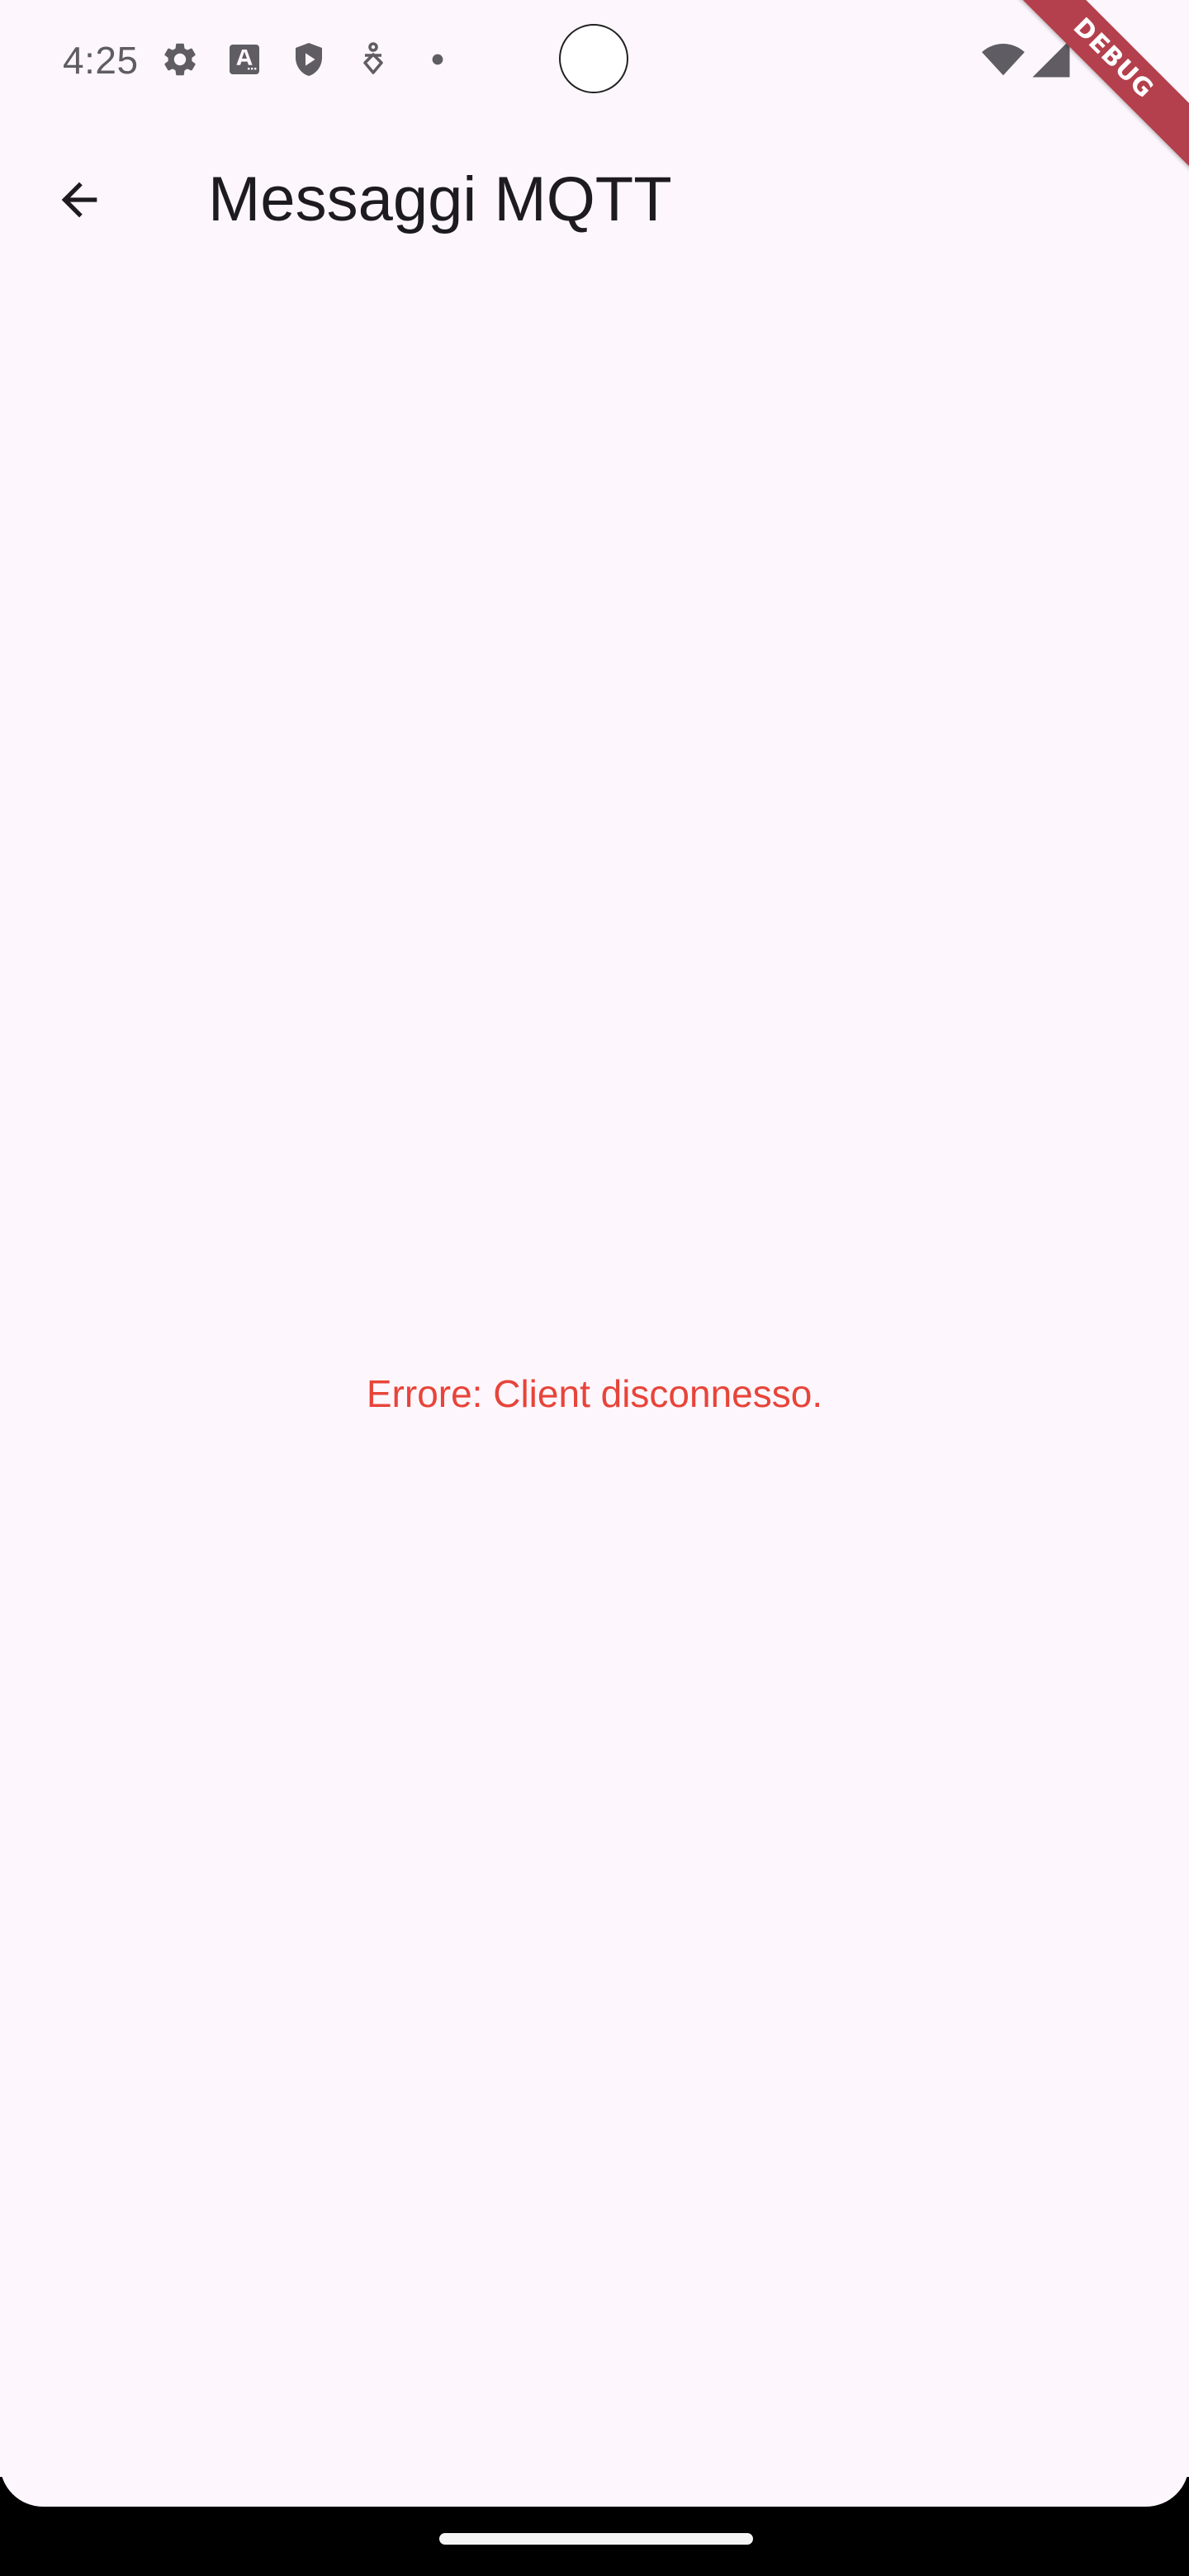 The height and width of the screenshot is (2576, 1189). I want to click on settings-icon, so click(180, 59).